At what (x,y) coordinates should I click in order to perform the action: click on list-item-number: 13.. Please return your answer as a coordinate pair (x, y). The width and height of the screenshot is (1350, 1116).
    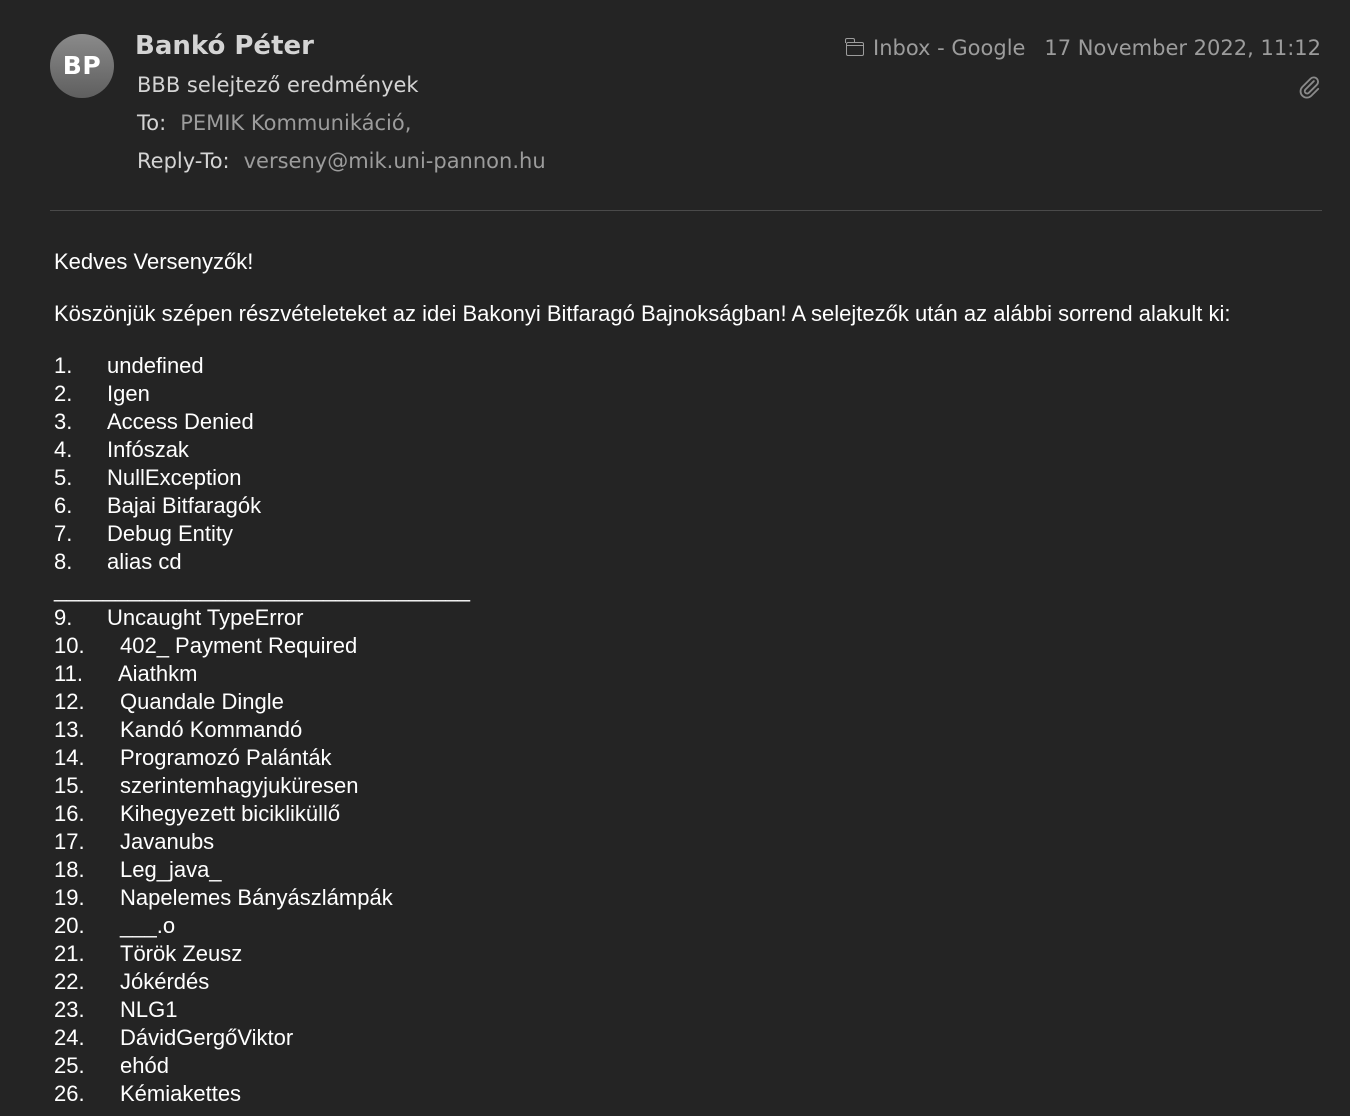
    Looking at the image, I should click on (69, 729).